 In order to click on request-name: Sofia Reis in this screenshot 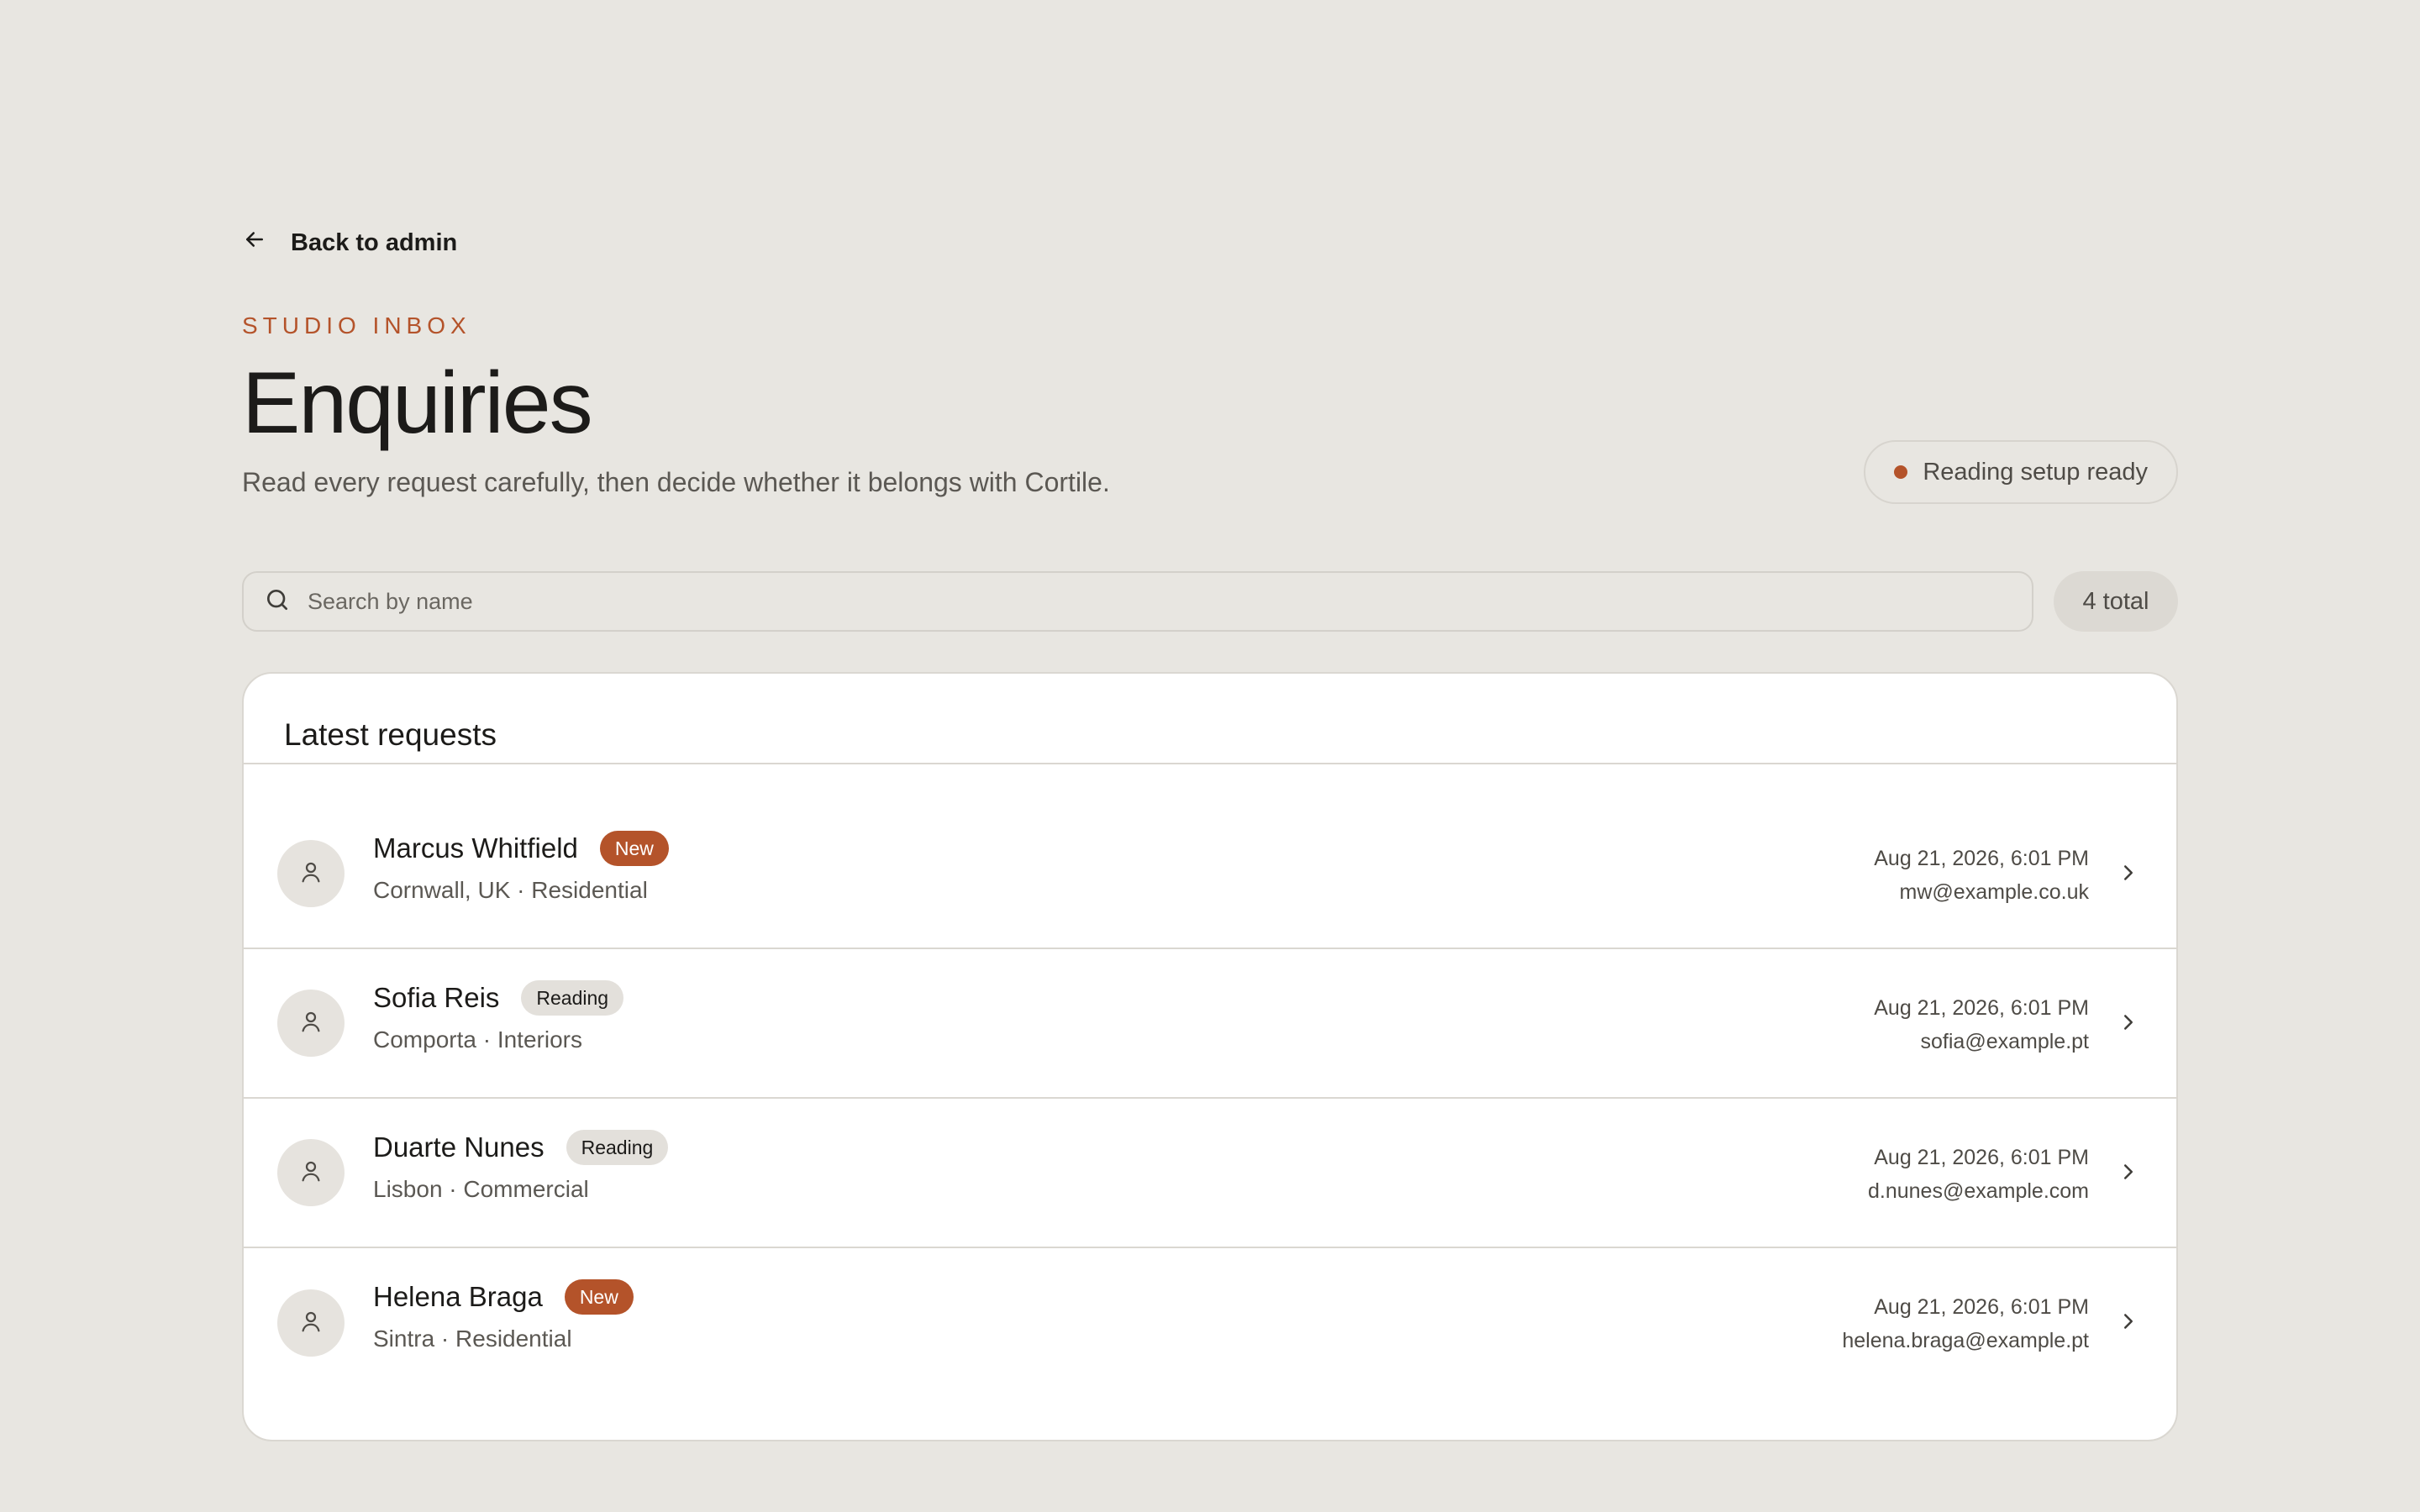, I will do `click(436, 997)`.